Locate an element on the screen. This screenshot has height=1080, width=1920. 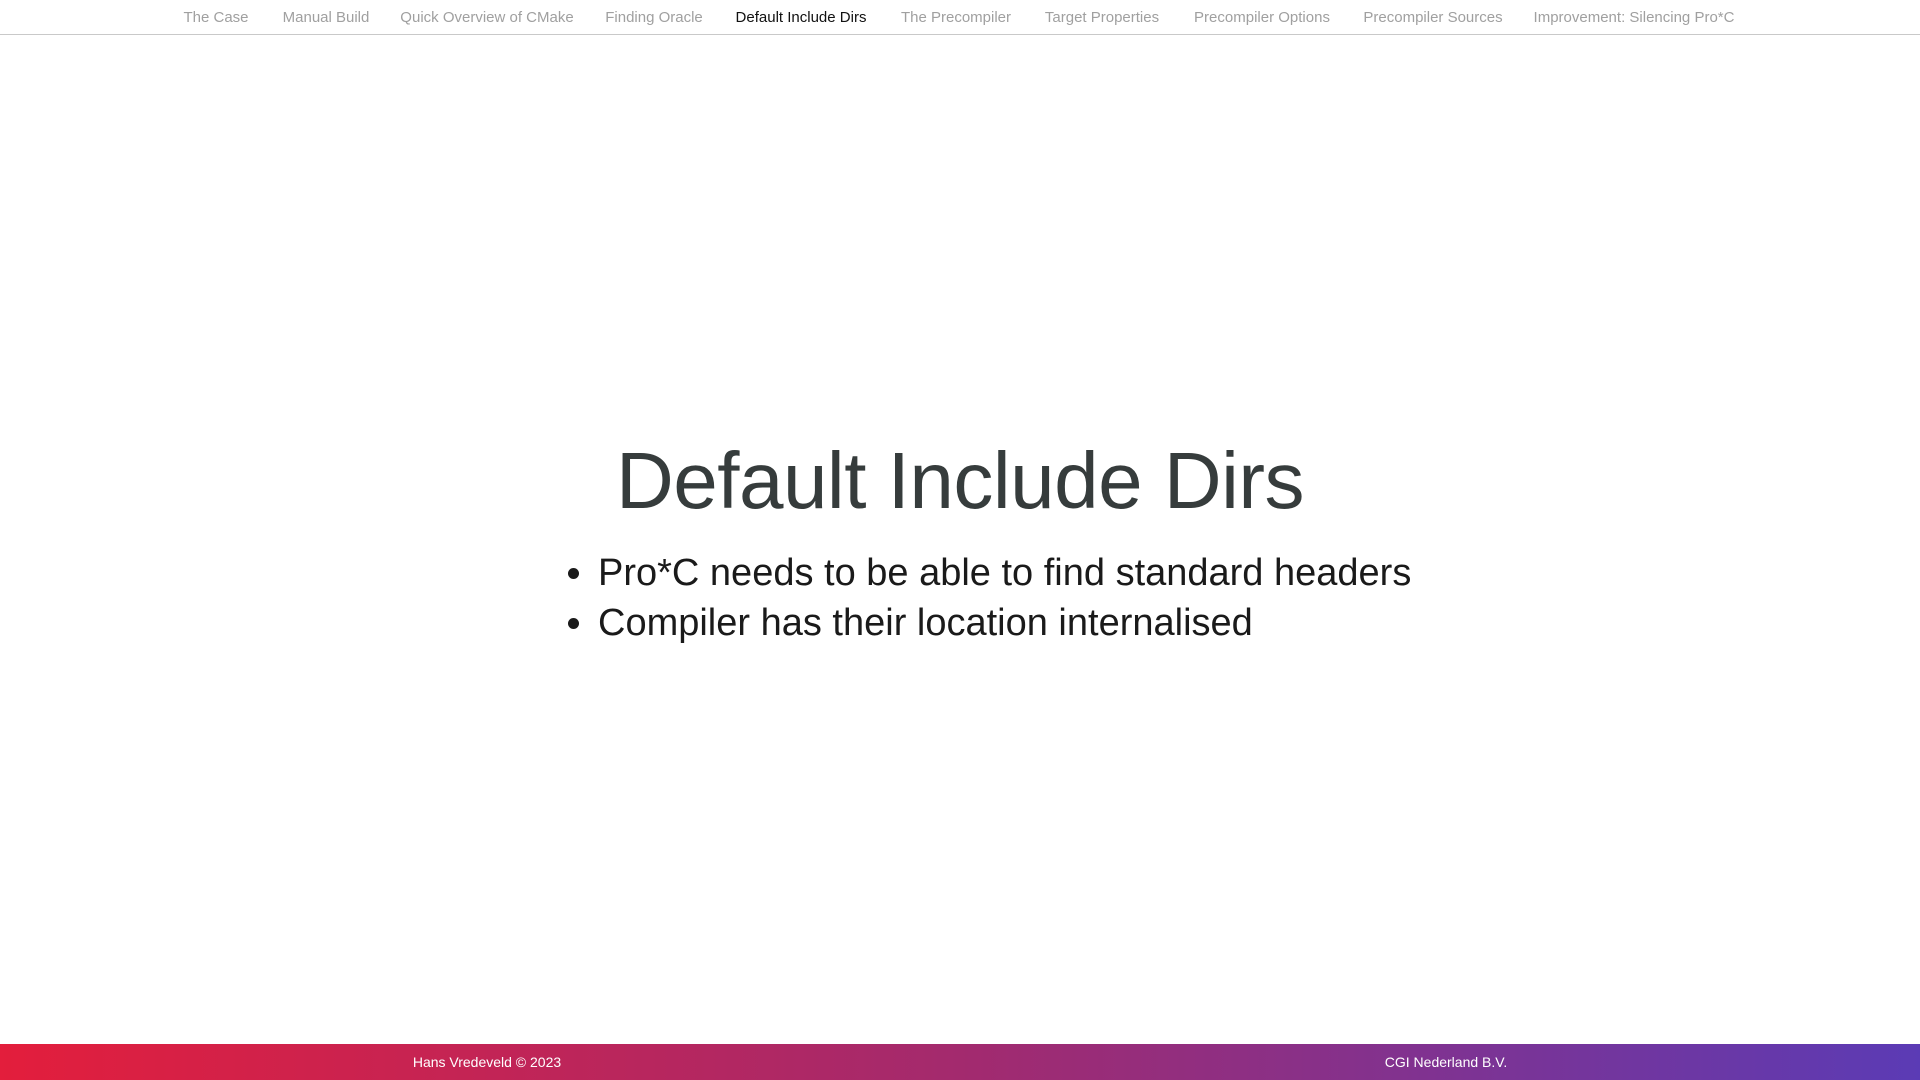
nav-item-finding-oracle: Finding Oracle is located at coordinates (654, 17).